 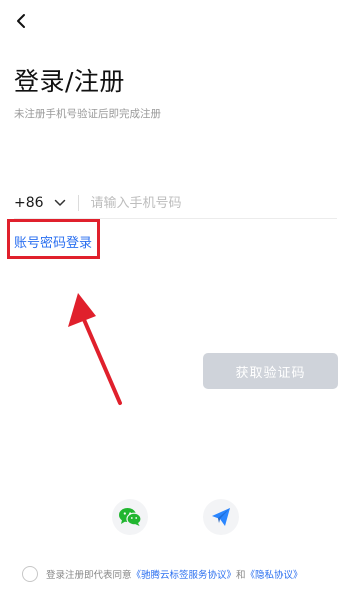 I want to click on country-code-select: +86, so click(x=40, y=203).